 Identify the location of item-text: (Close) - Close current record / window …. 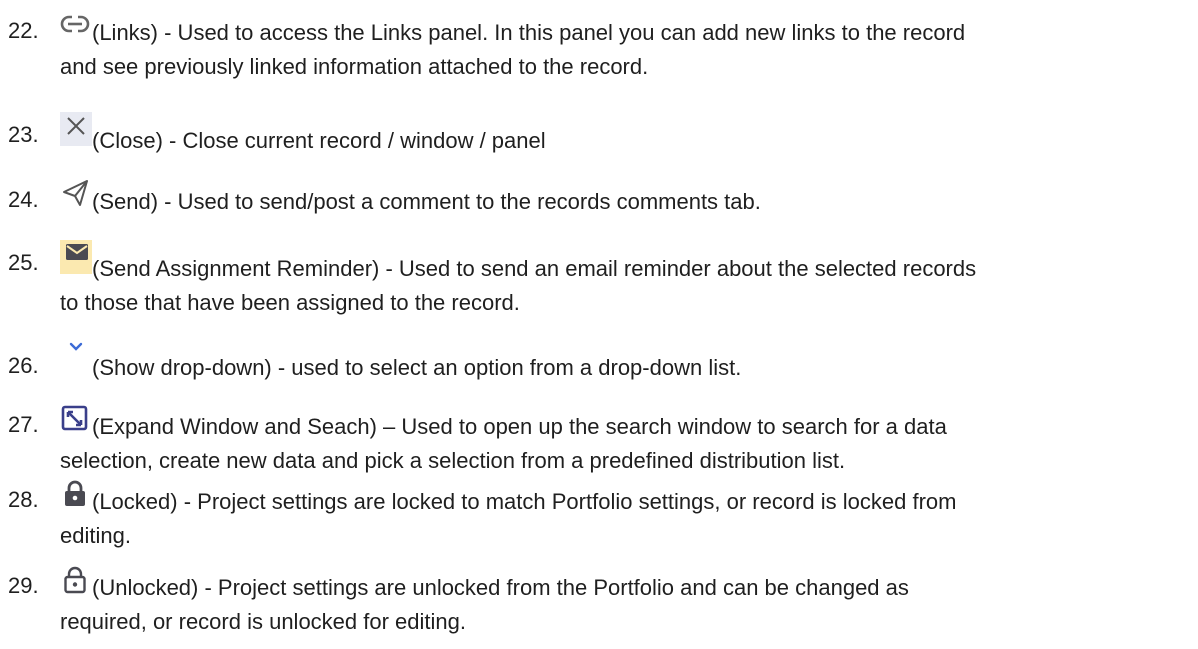
(319, 140).